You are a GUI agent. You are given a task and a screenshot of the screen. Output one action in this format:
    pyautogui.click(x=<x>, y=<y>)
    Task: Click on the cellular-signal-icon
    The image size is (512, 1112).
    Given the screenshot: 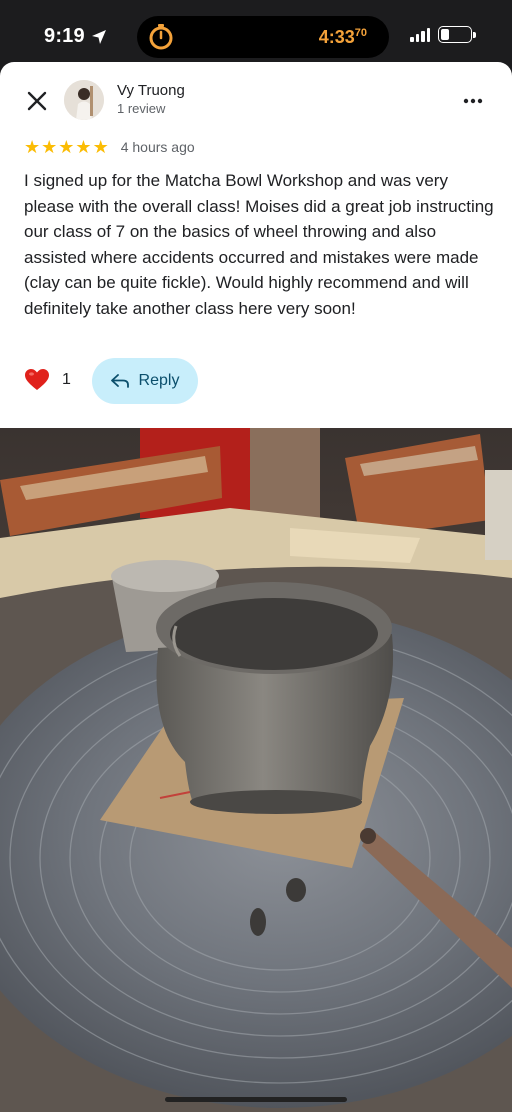 What is the action you would take?
    pyautogui.click(x=420, y=34)
    